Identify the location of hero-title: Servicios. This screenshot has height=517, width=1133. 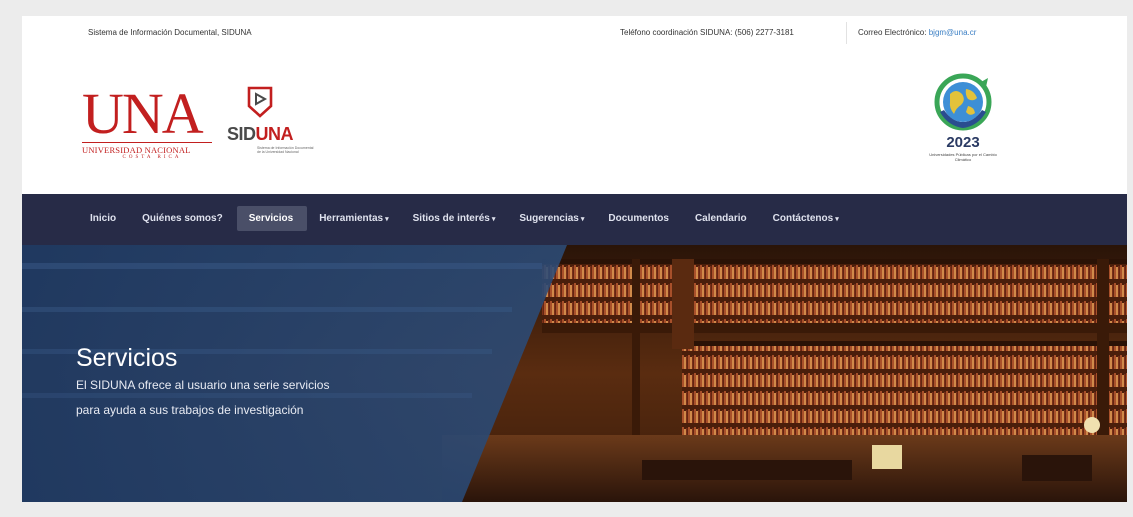
(127, 357).